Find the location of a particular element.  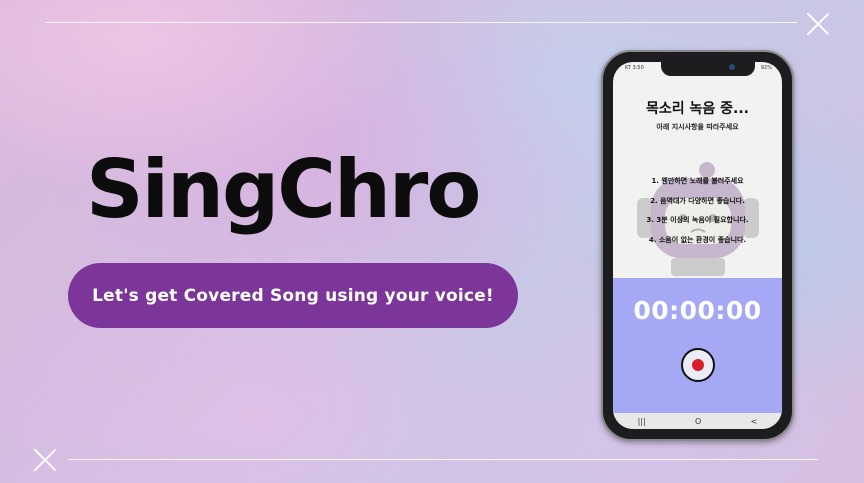

home-icon: O is located at coordinates (698, 421).